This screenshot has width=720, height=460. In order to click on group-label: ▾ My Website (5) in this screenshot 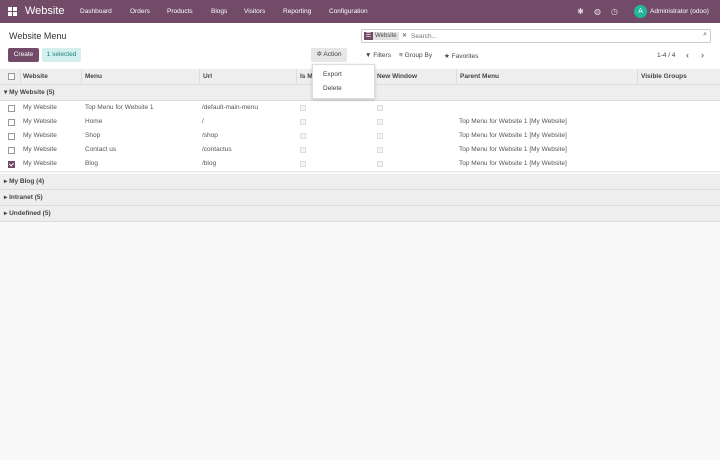, I will do `click(29, 92)`.